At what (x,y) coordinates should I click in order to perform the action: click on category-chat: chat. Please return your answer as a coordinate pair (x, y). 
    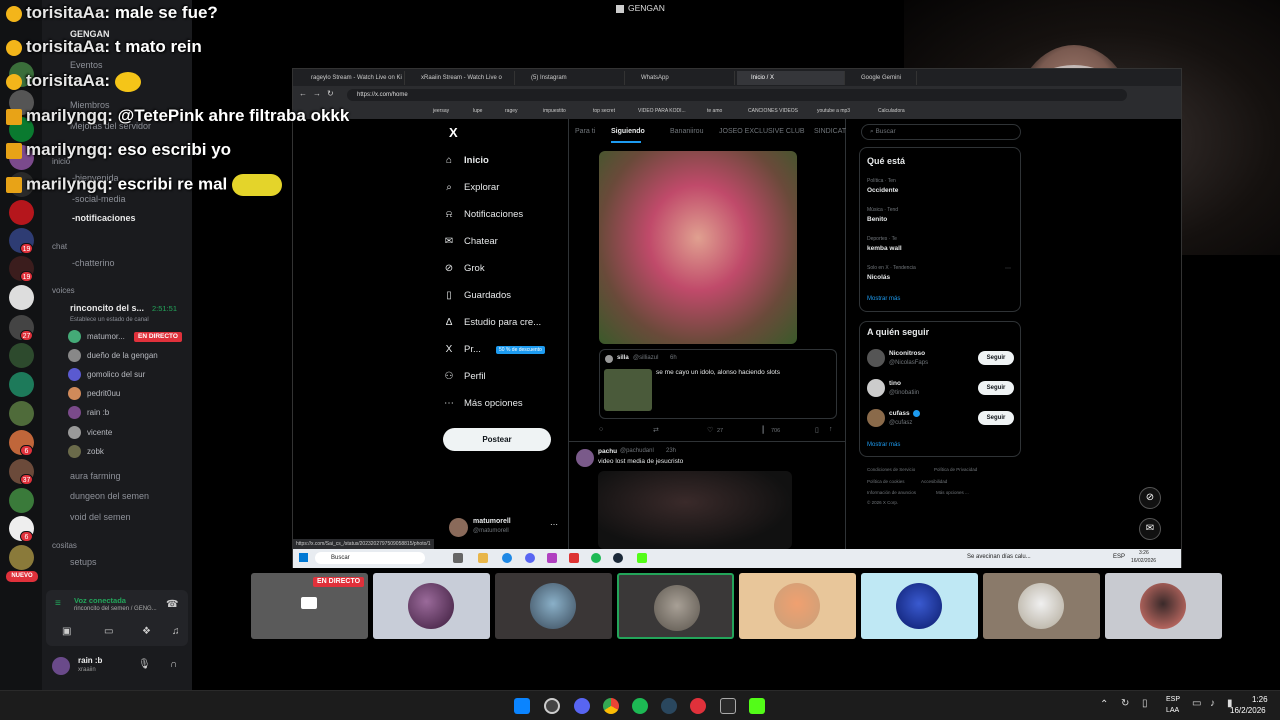
    Looking at the image, I should click on (59, 246).